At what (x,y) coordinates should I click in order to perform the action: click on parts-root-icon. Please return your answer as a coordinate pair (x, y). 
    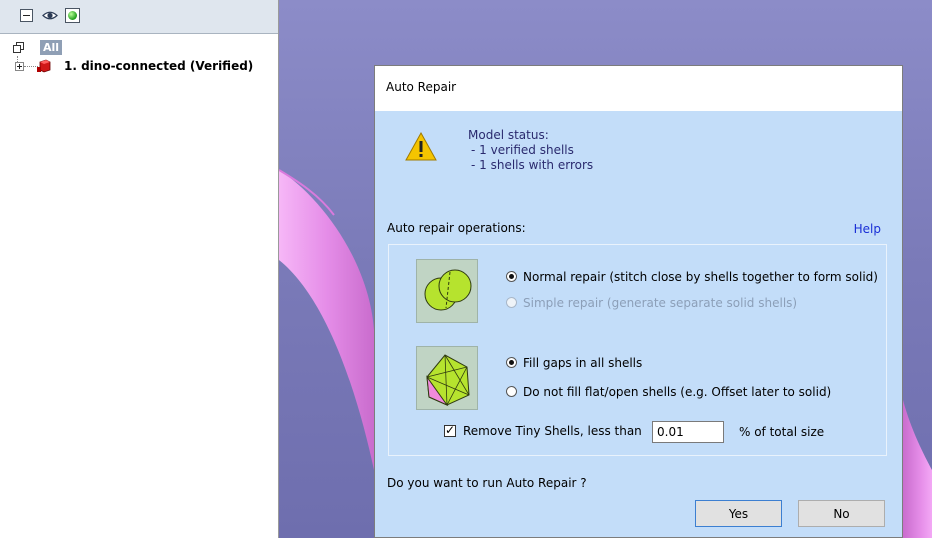
    Looking at the image, I should click on (18, 47).